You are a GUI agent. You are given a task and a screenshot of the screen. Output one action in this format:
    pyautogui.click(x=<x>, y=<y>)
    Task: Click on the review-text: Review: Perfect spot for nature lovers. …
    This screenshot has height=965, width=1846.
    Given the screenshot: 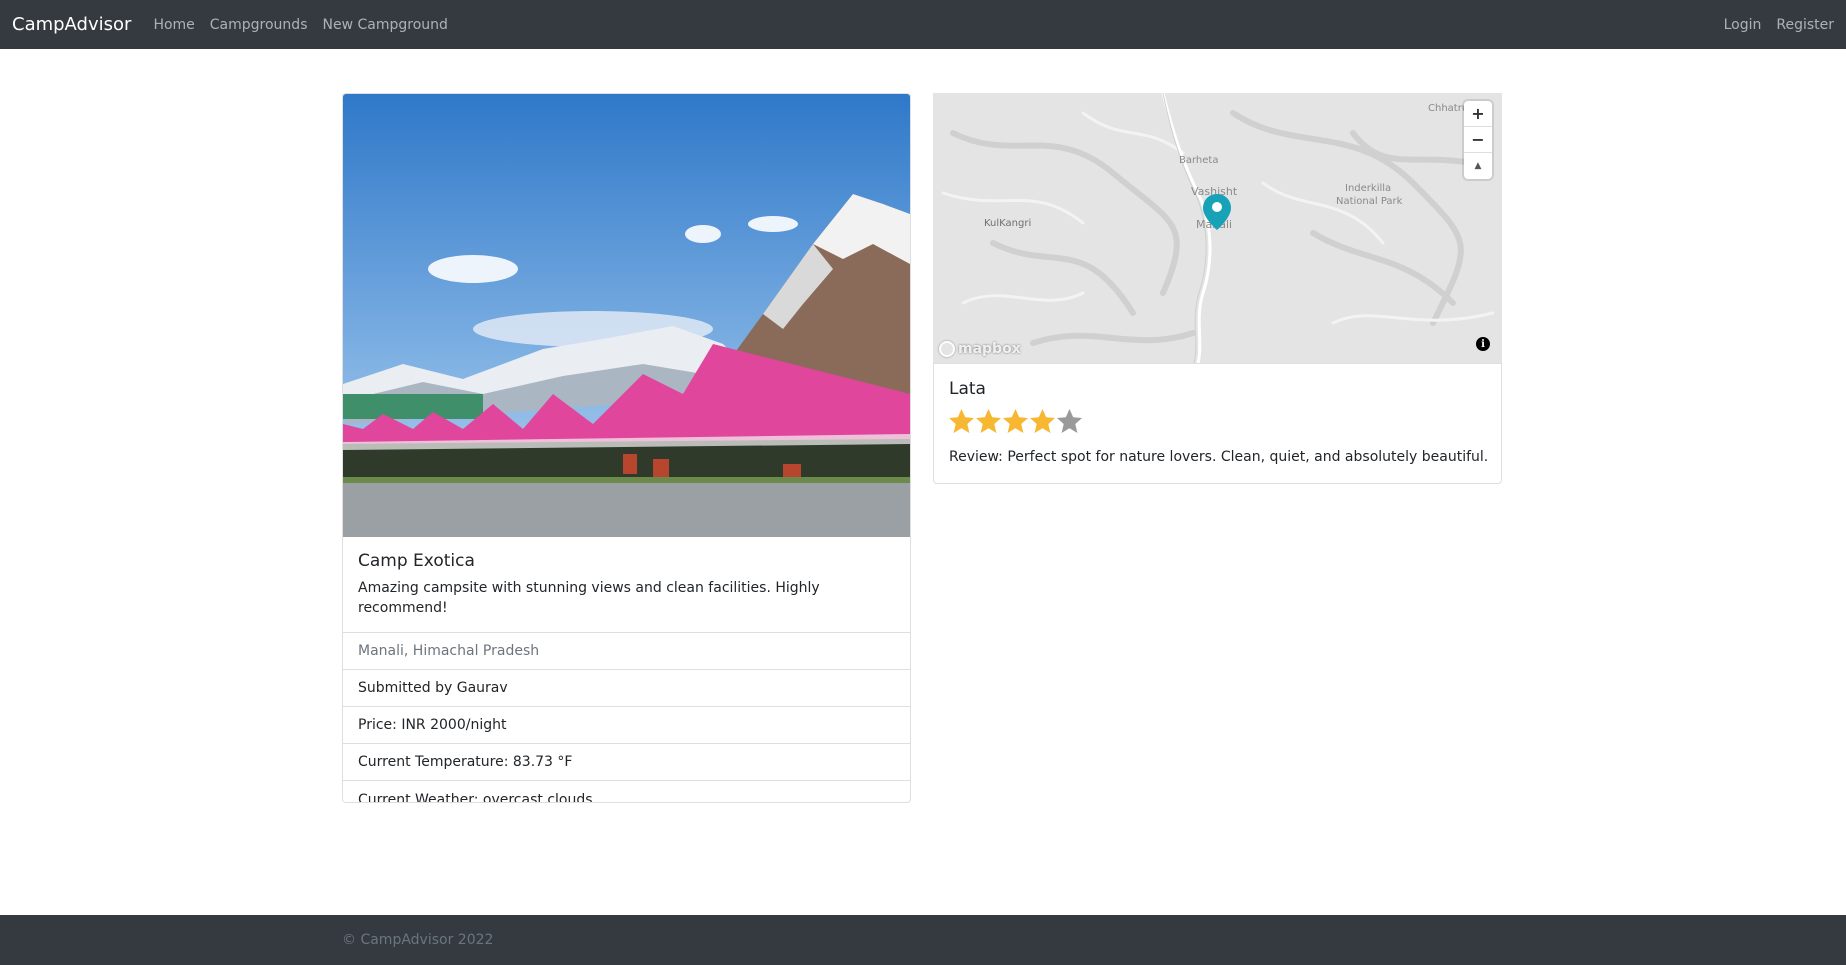 What is the action you would take?
    pyautogui.click(x=1219, y=457)
    